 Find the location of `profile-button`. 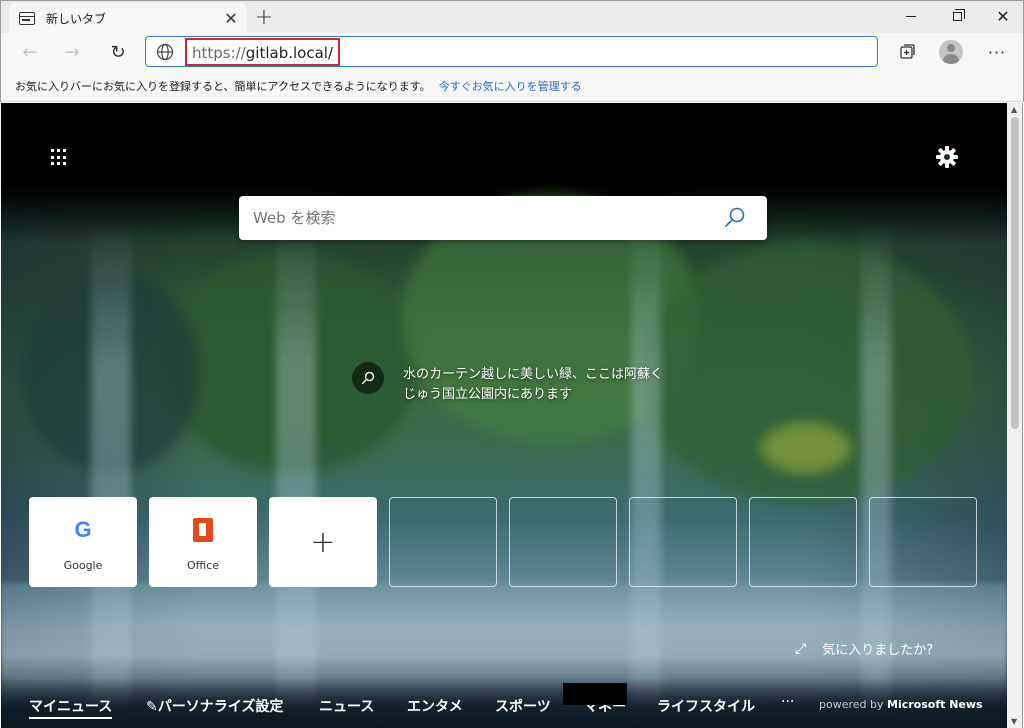

profile-button is located at coordinates (951, 52).